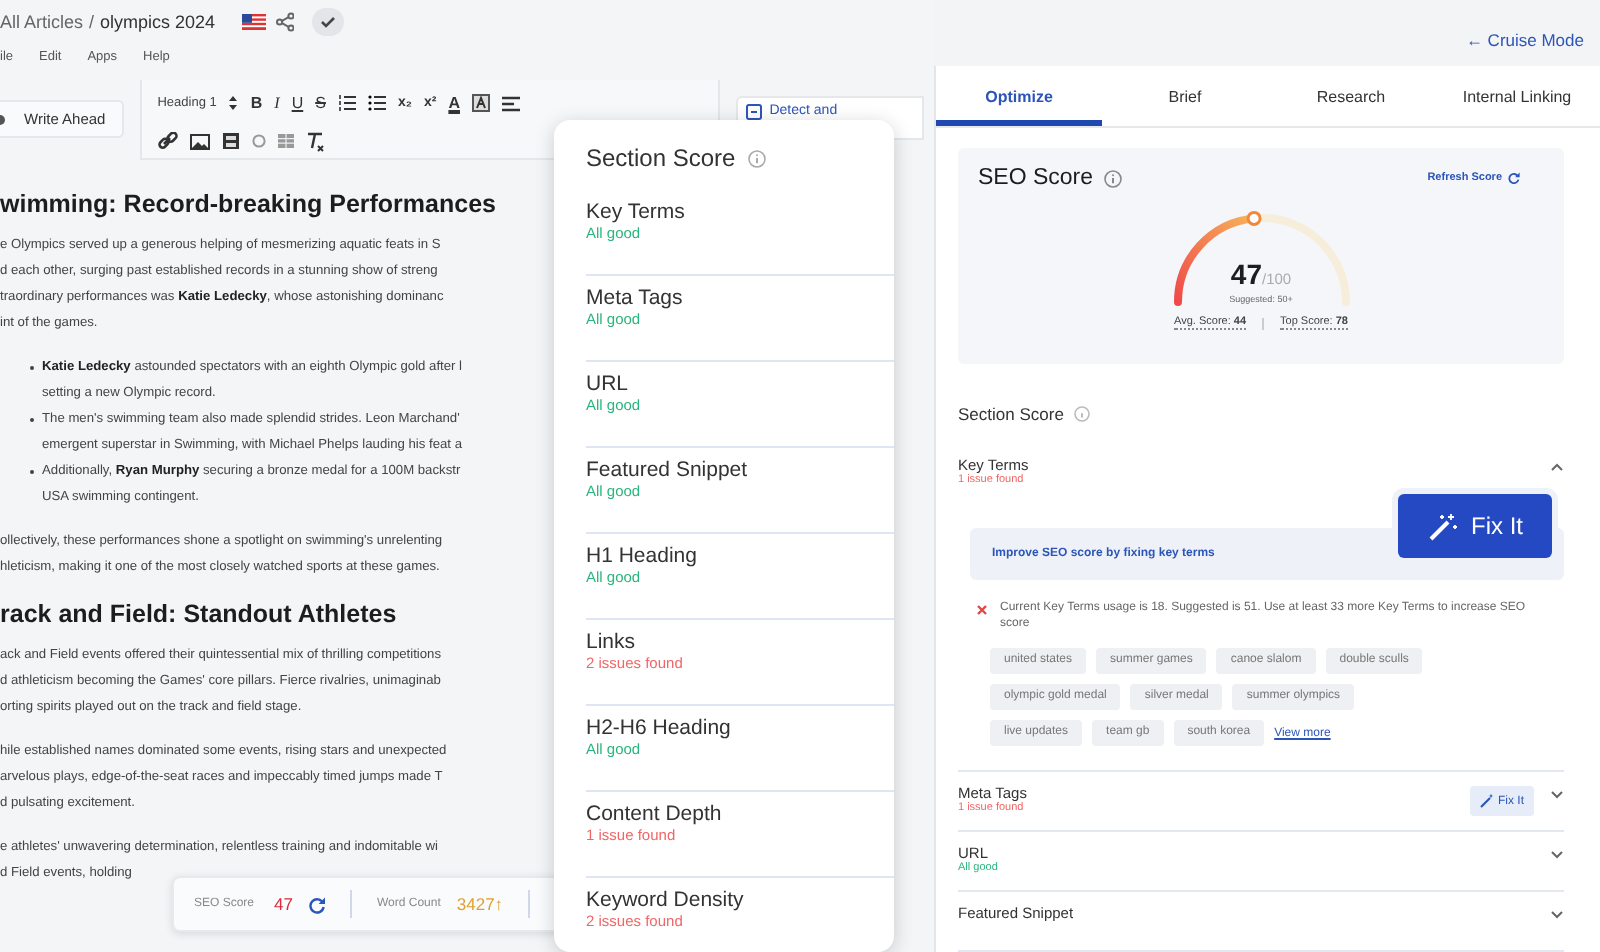  What do you see at coordinates (320, 103) in the screenshot?
I see `format-button: S` at bounding box center [320, 103].